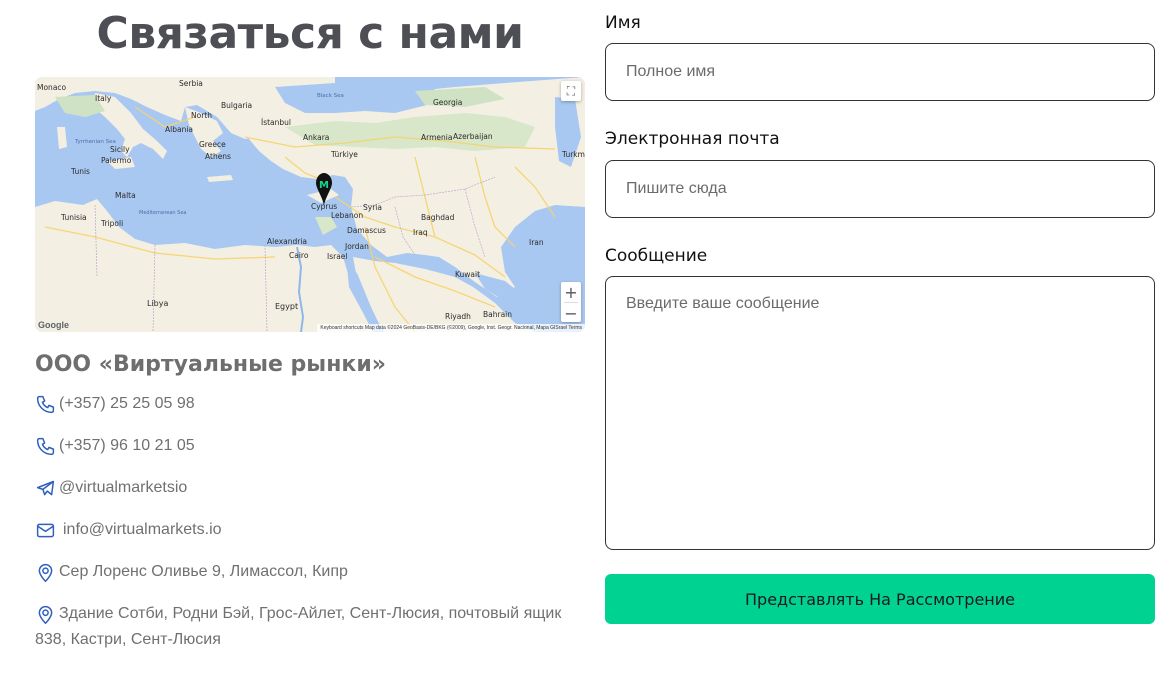 The height and width of the screenshot is (687, 1173). What do you see at coordinates (623, 23) in the screenshot?
I see `name-label: Имя` at bounding box center [623, 23].